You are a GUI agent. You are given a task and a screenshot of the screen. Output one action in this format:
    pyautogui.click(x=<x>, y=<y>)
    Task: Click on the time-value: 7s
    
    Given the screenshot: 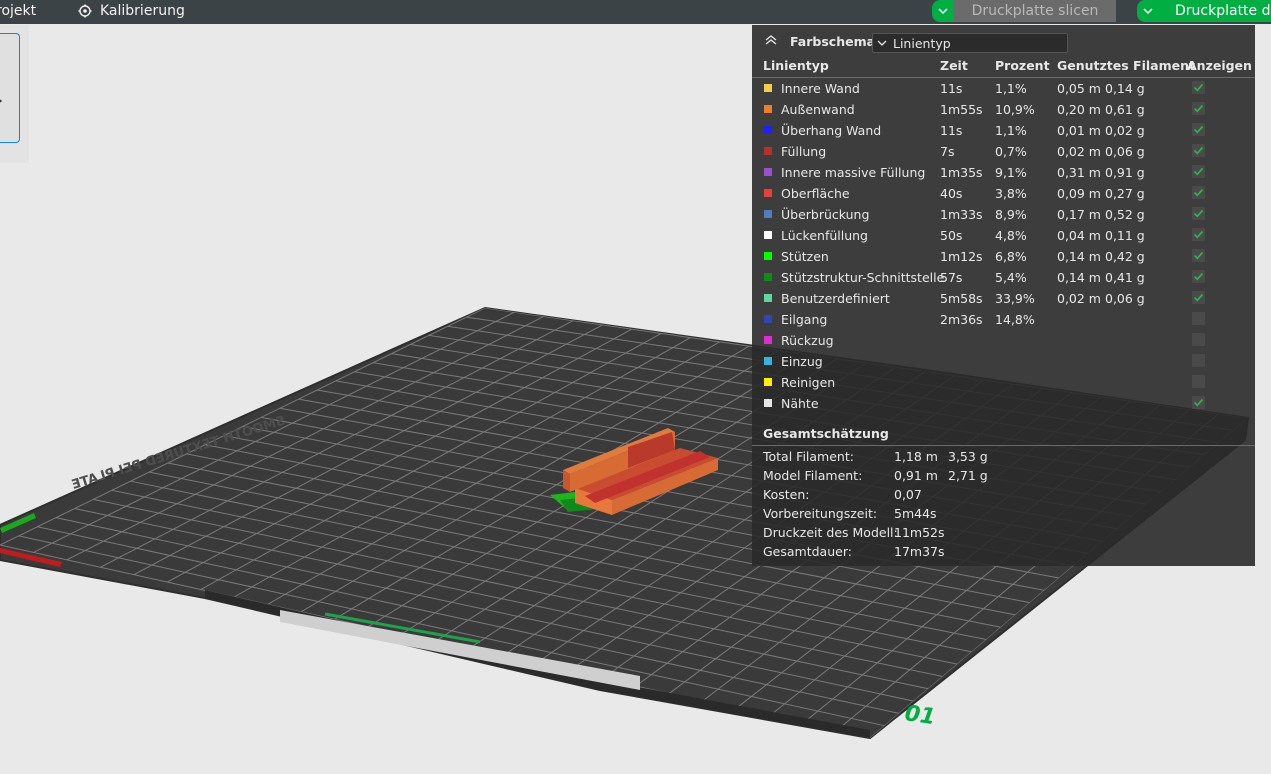 What is the action you would take?
    pyautogui.click(x=947, y=151)
    